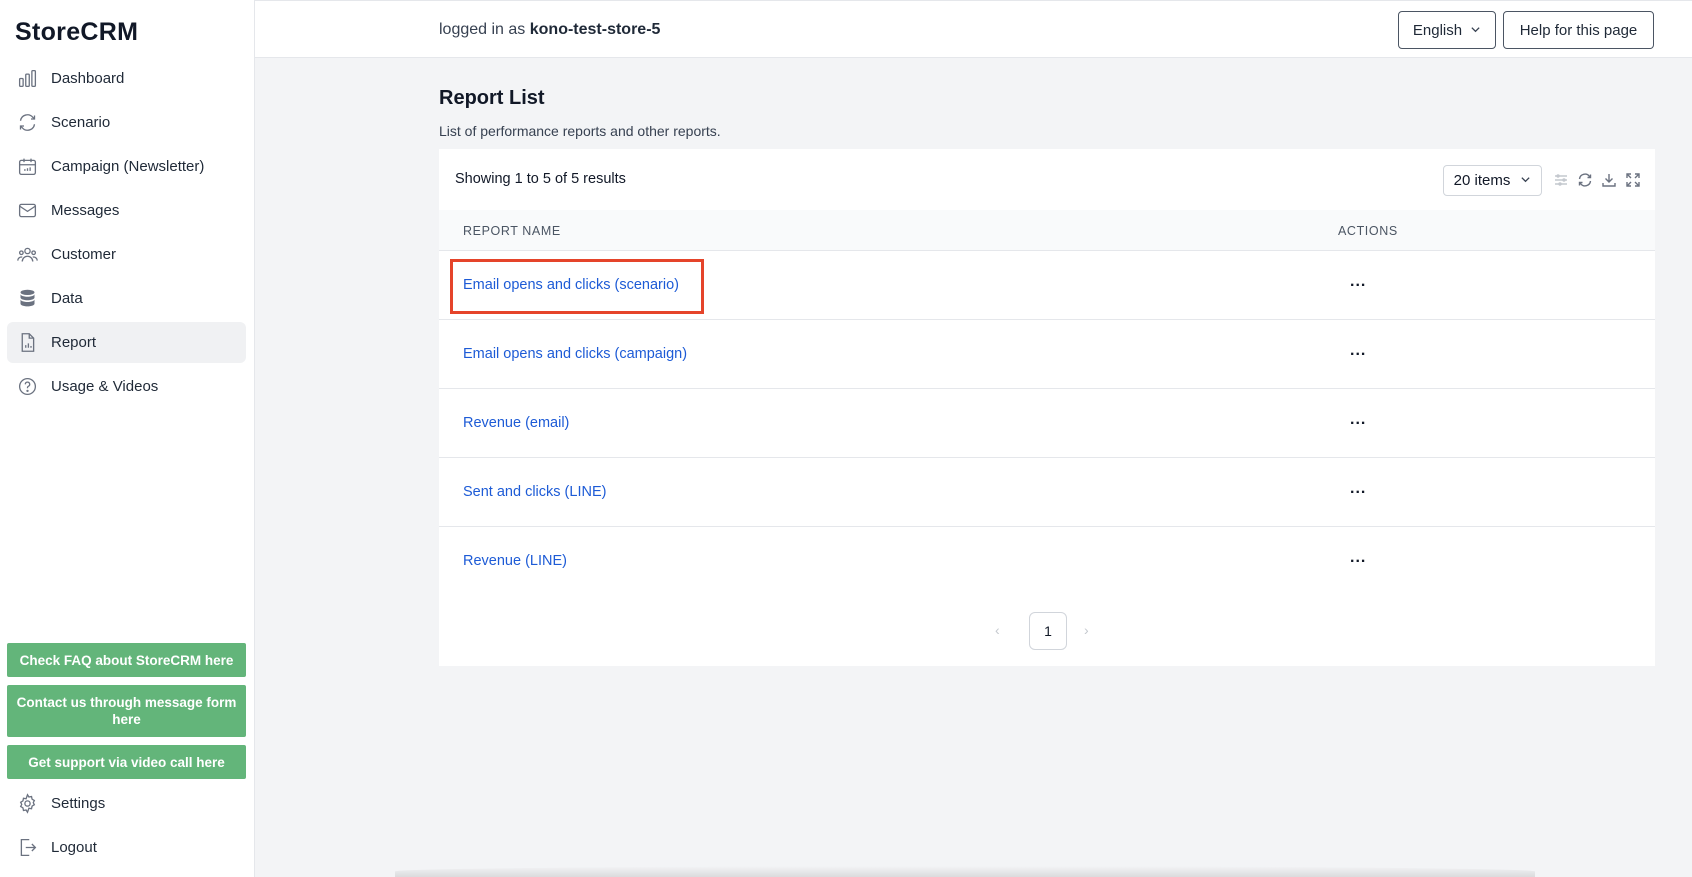  Describe the element at coordinates (1086, 630) in the screenshot. I see `chevron-right-icon: ›` at that location.